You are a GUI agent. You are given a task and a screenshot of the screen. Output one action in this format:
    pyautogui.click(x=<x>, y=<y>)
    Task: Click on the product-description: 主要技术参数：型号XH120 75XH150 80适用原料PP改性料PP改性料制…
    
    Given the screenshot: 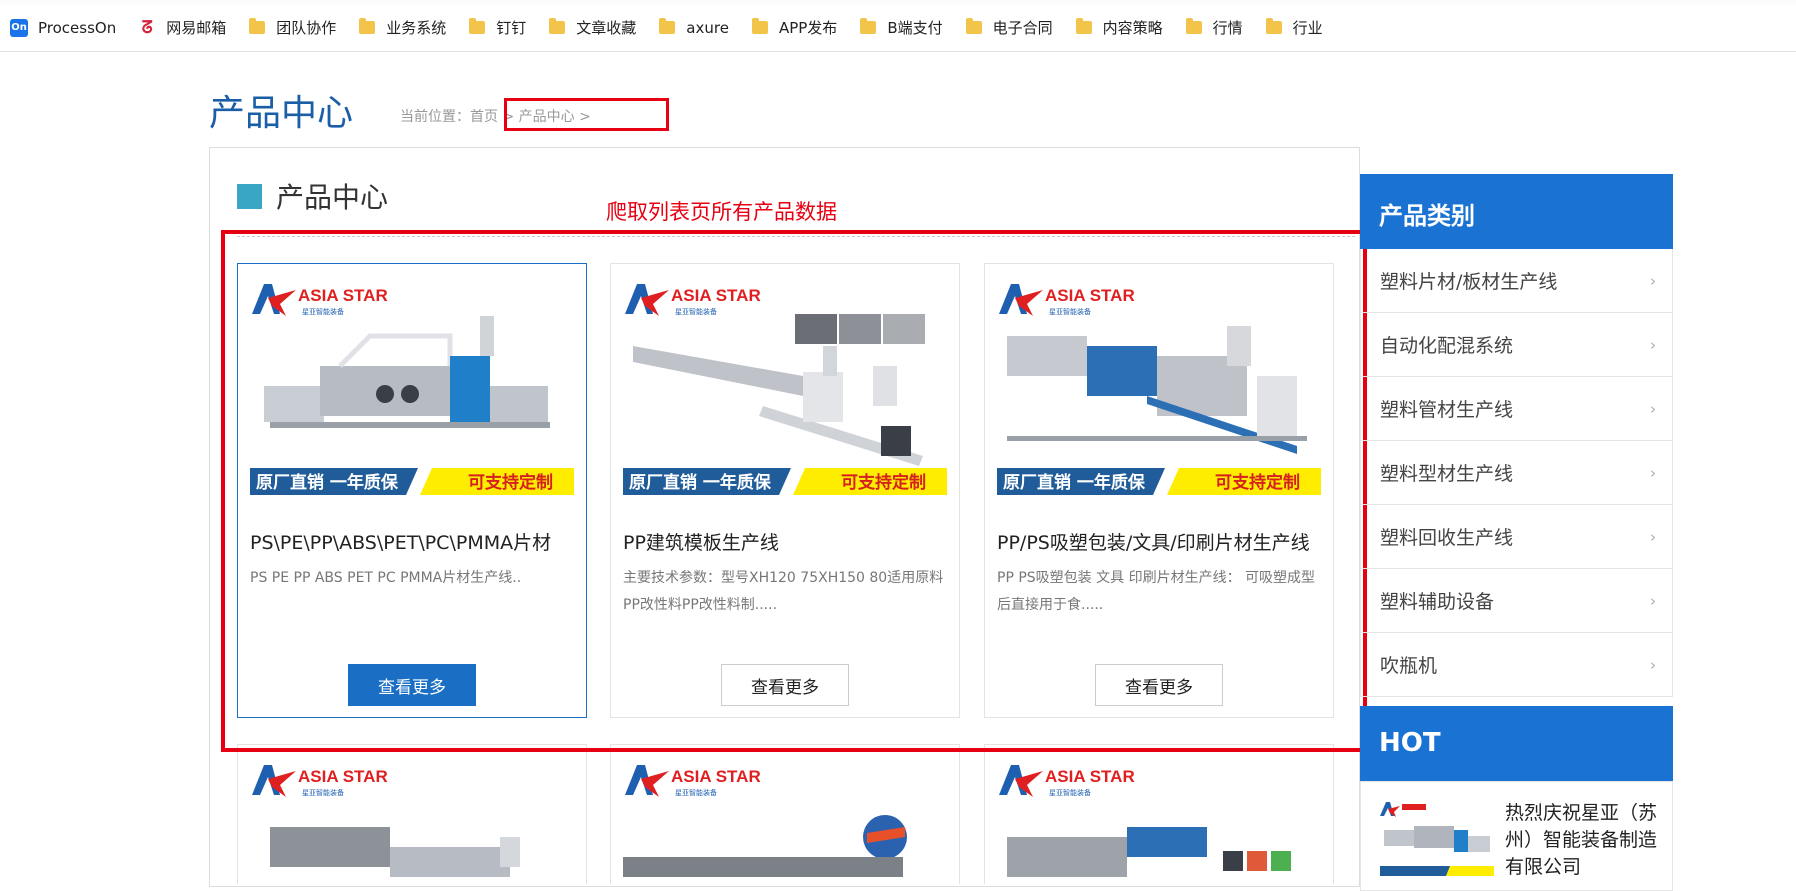 What is the action you would take?
    pyautogui.click(x=783, y=591)
    